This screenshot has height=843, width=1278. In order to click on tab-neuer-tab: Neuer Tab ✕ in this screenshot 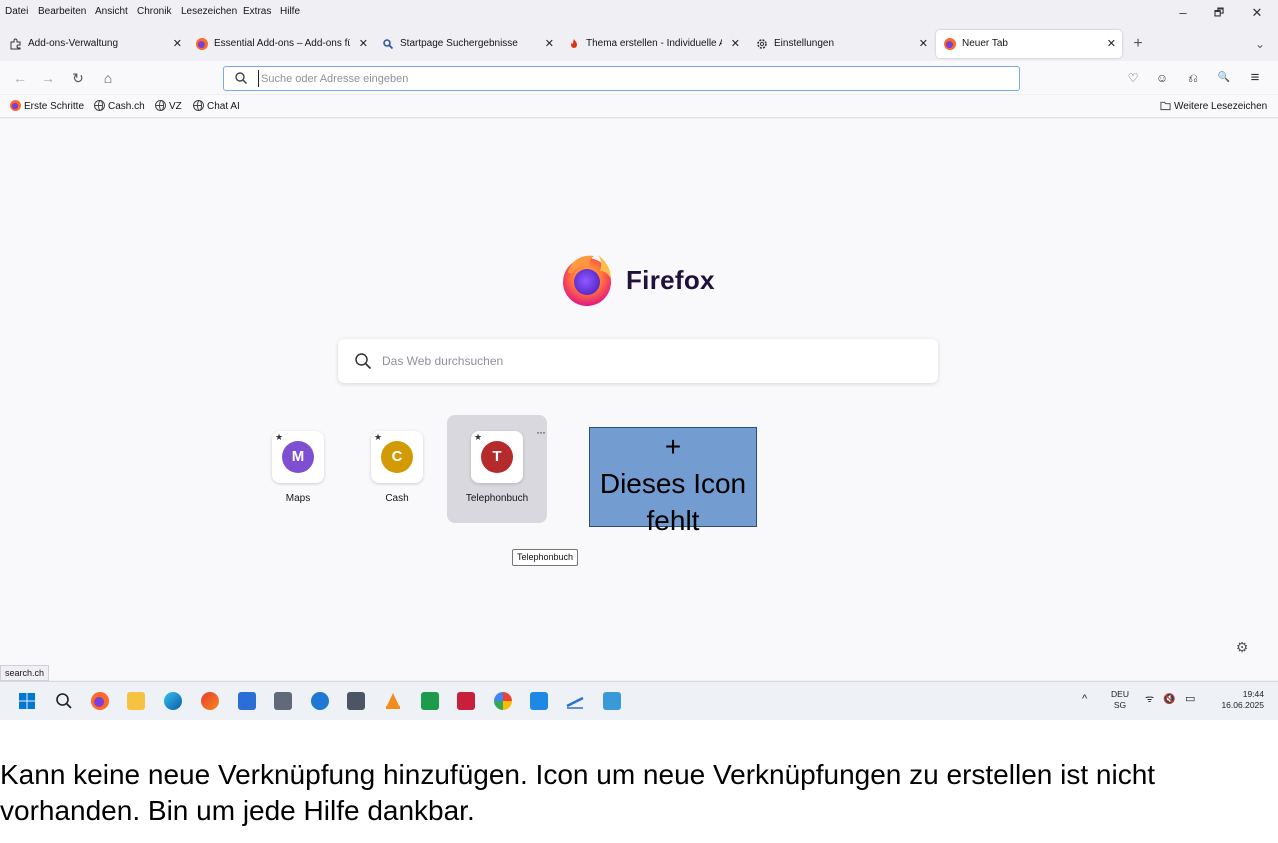, I will do `click(1029, 44)`.